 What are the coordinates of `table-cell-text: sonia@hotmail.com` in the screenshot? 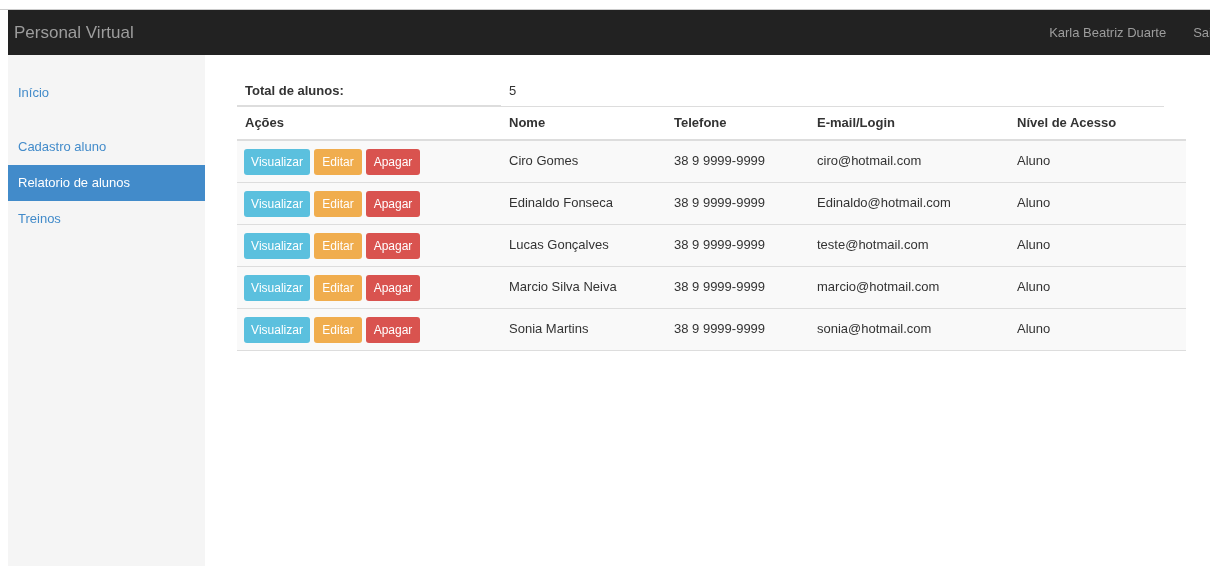 It's located at (874, 329).